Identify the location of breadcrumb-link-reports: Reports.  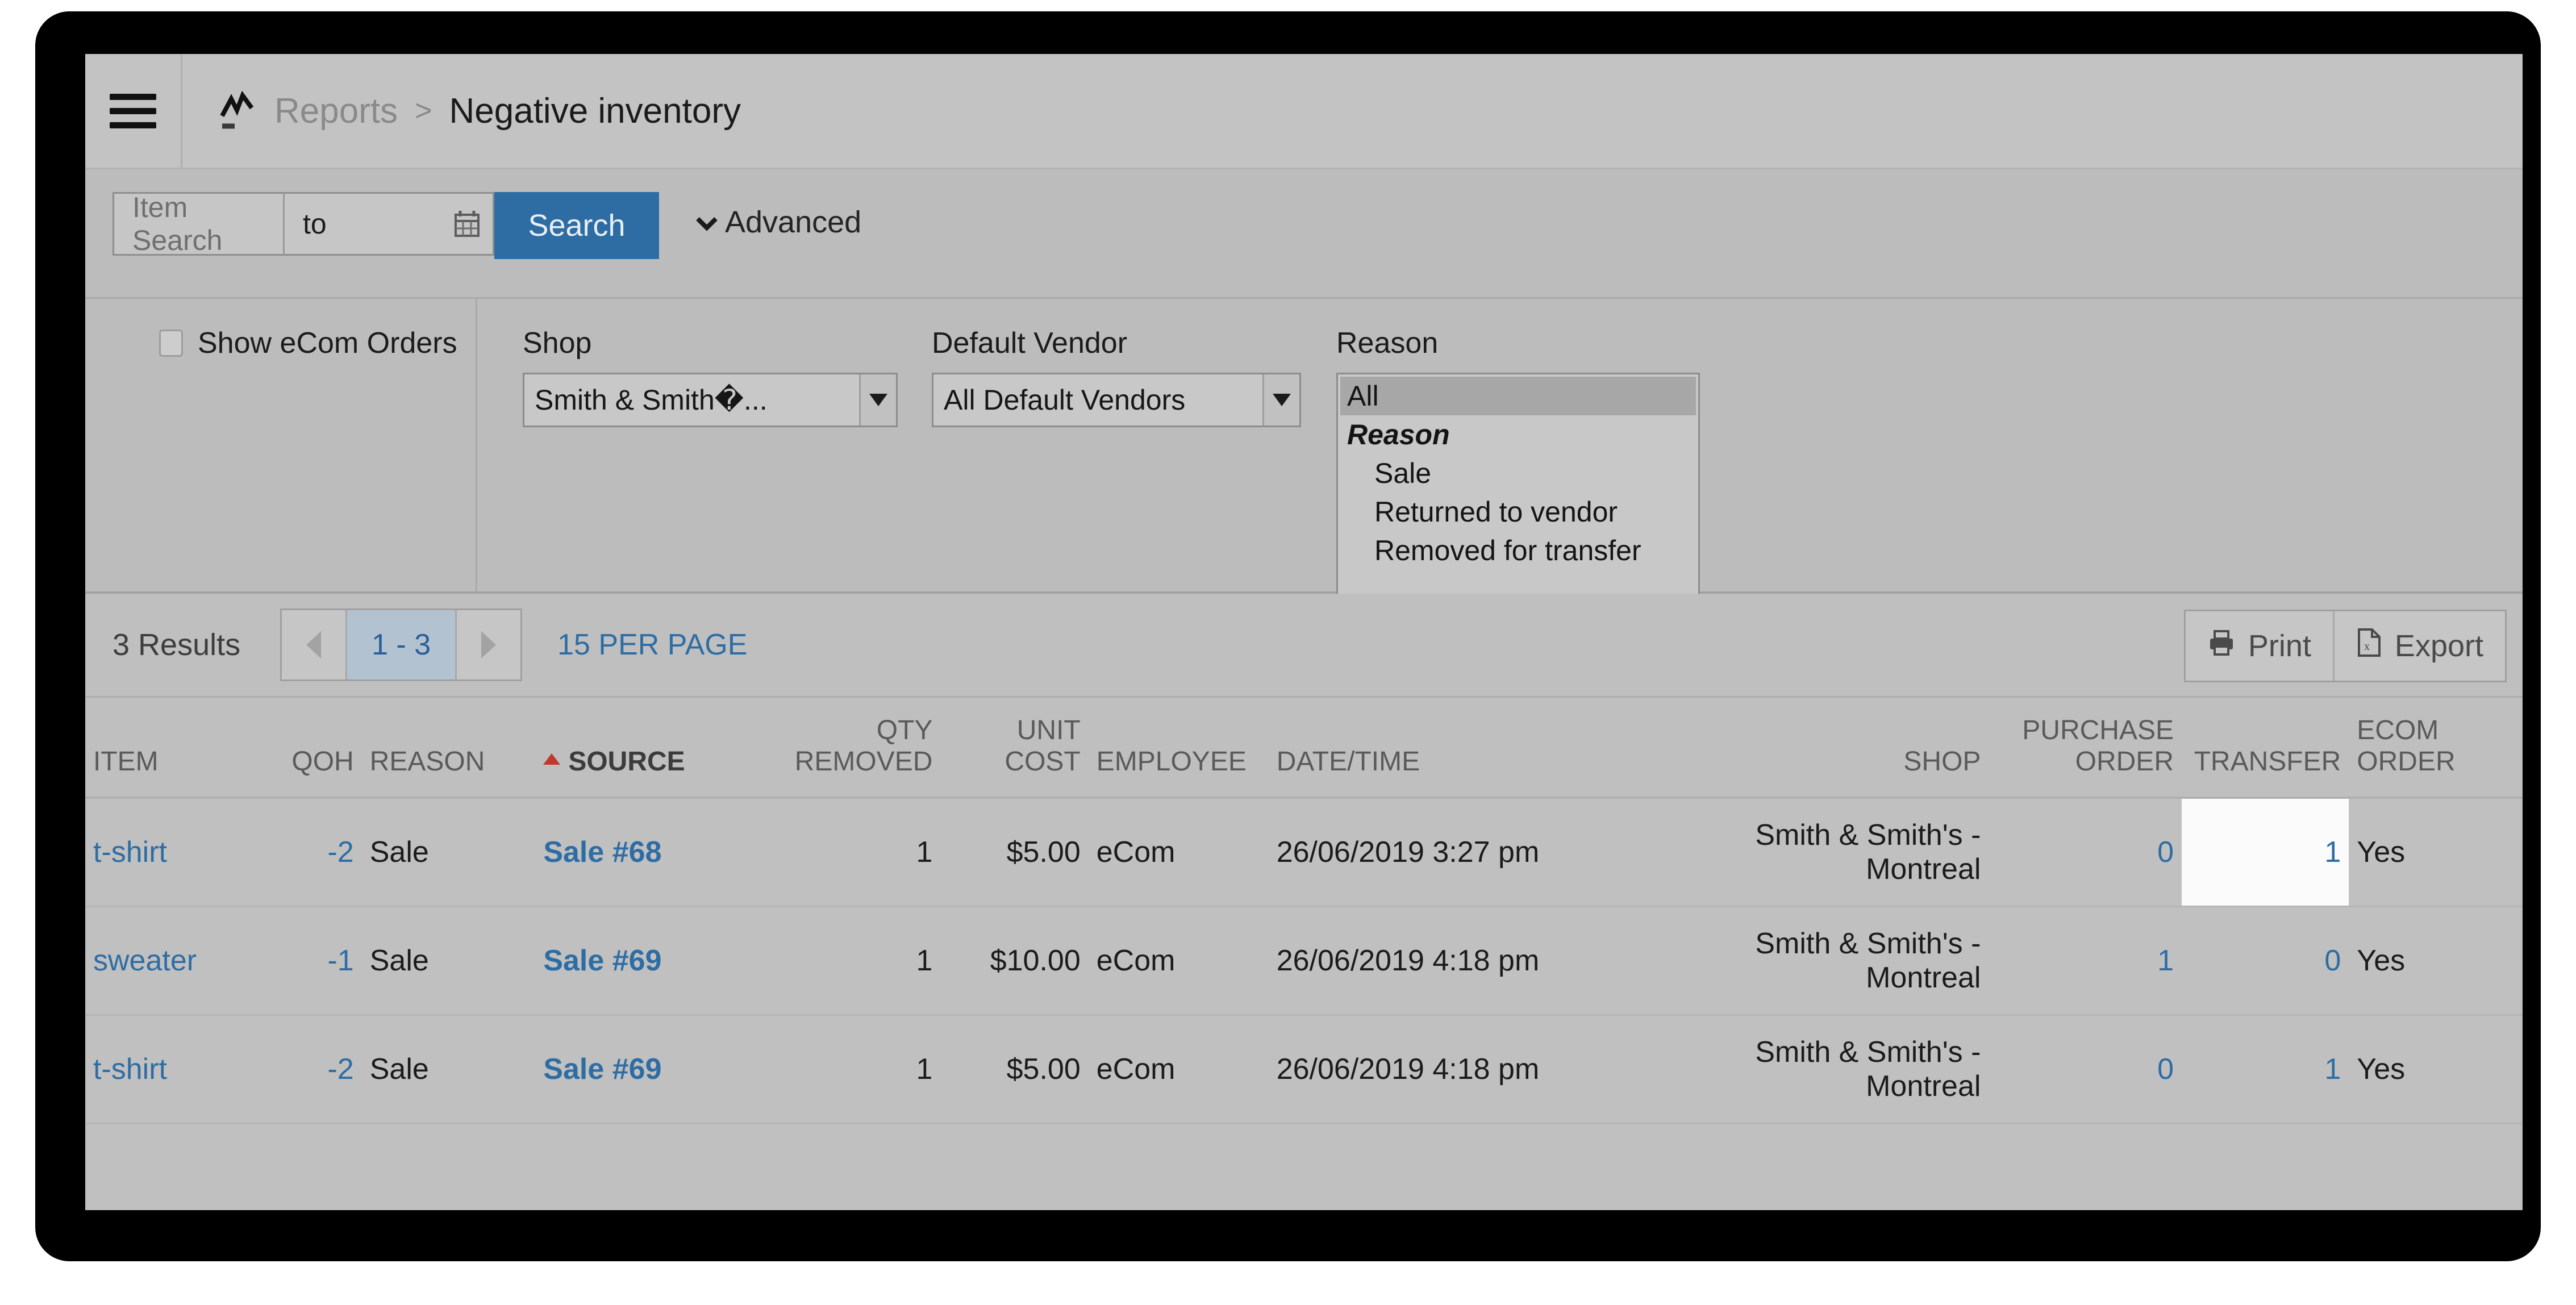
(336, 111).